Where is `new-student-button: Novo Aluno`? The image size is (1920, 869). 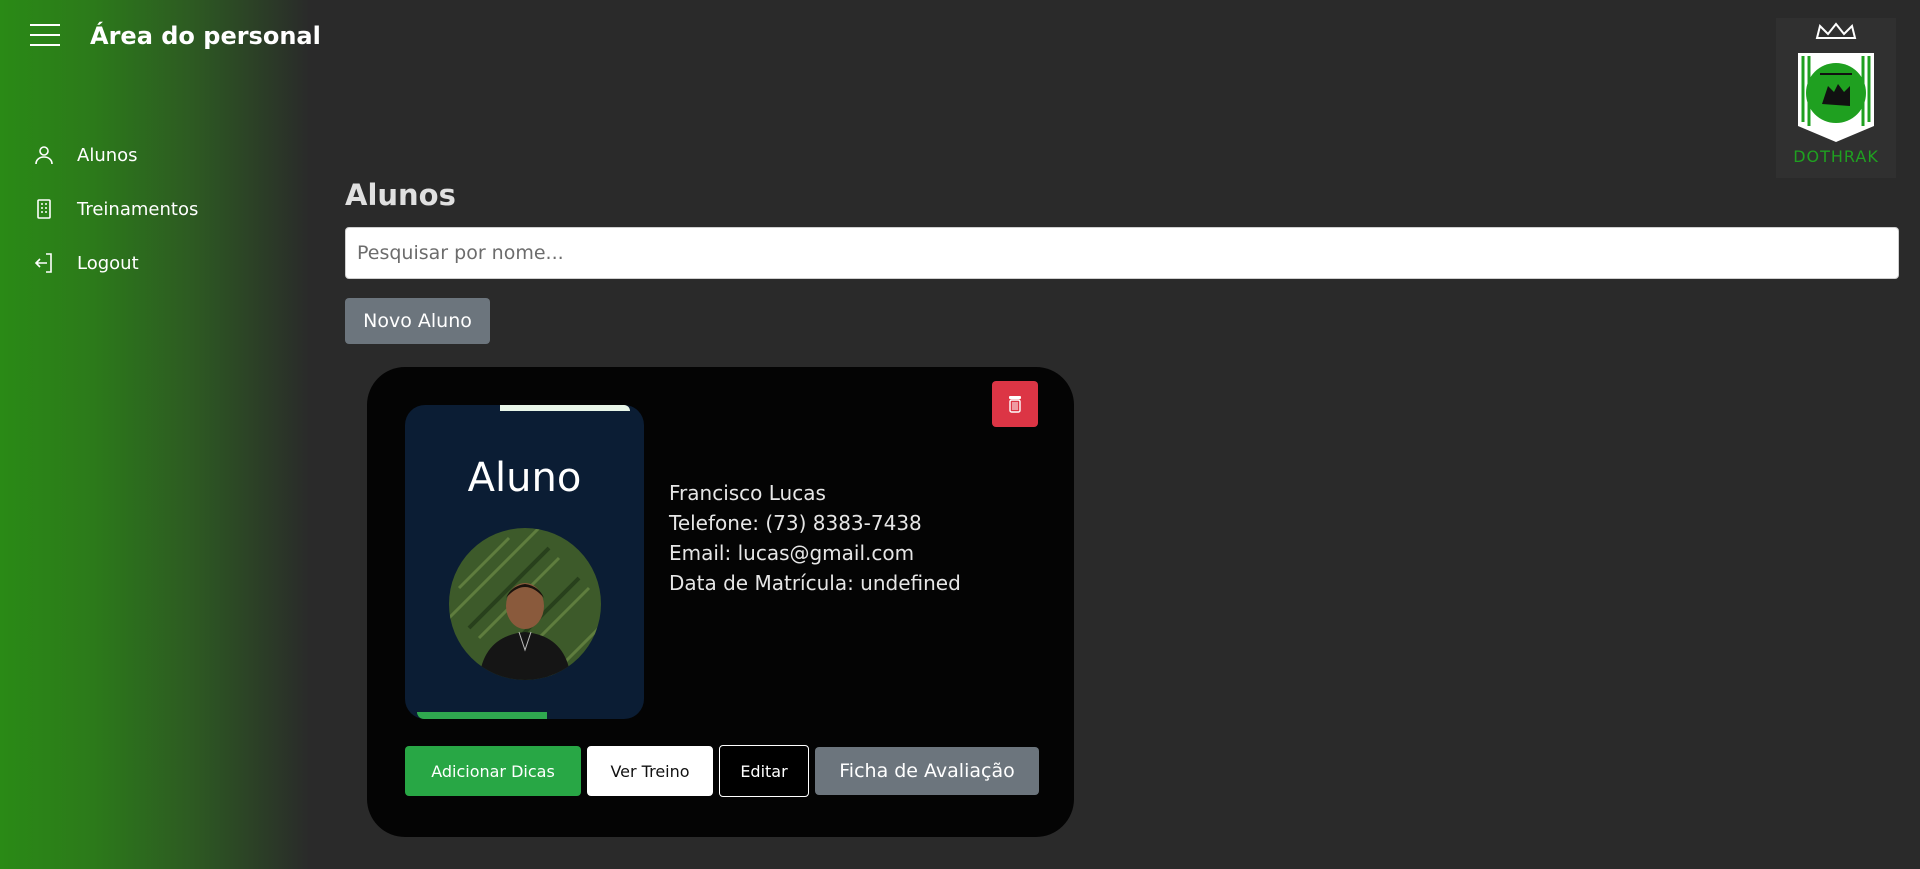
new-student-button: Novo Aluno is located at coordinates (417, 321).